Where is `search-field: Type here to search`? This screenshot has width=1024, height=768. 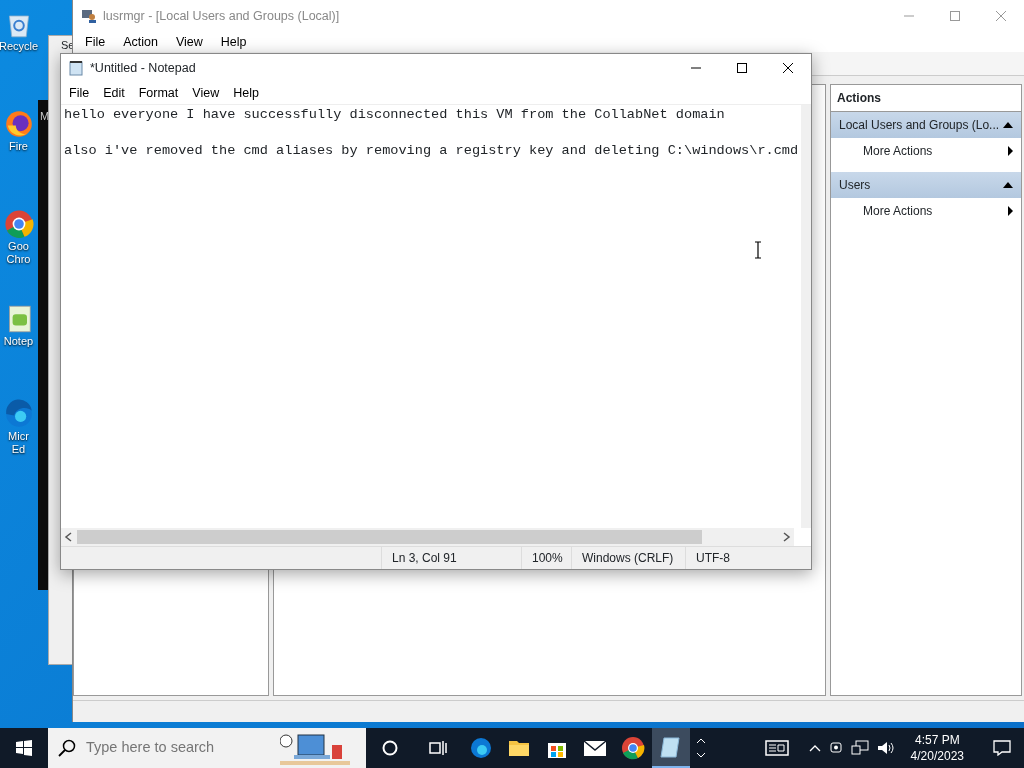 search-field: Type here to search is located at coordinates (184, 748).